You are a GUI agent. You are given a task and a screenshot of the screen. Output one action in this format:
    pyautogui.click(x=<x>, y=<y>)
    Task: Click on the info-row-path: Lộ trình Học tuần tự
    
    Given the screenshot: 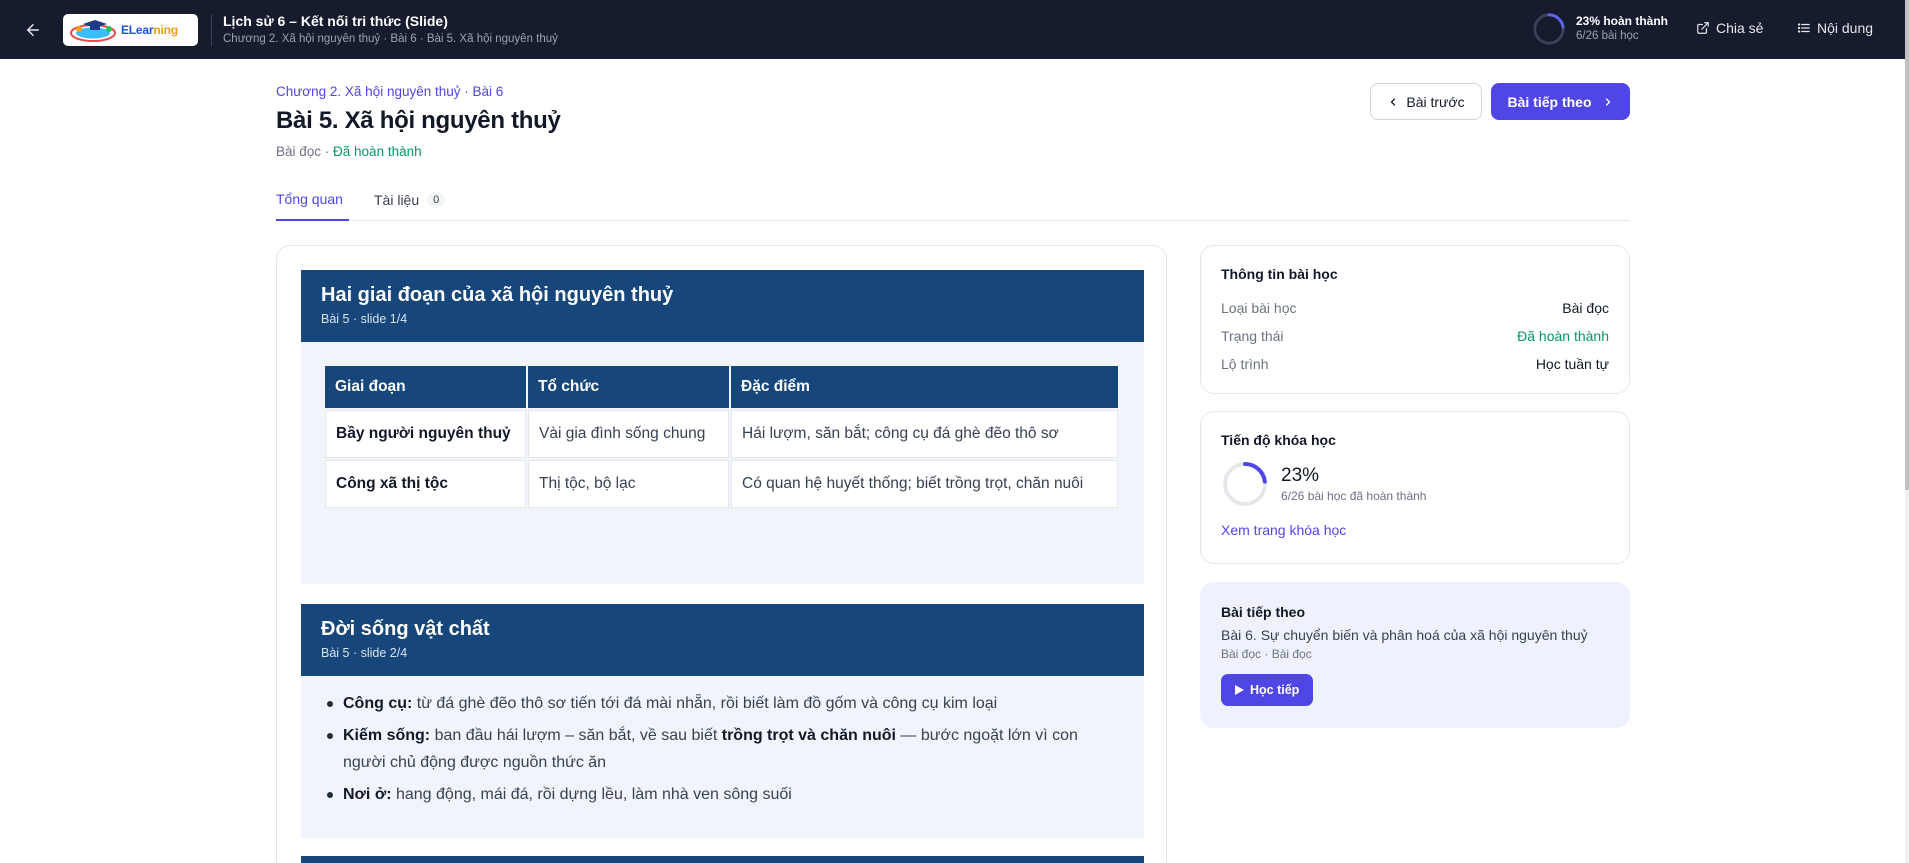 What is the action you would take?
    pyautogui.click(x=1415, y=364)
    